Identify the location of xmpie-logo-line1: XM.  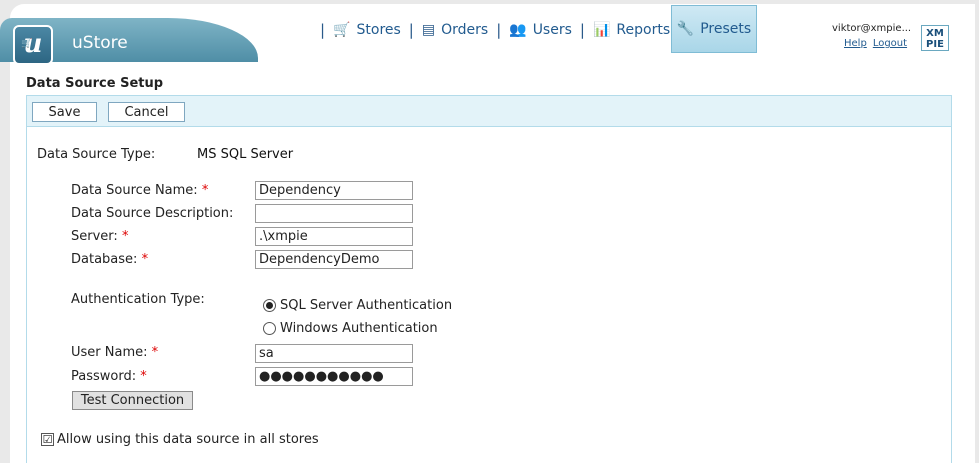
(935, 33).